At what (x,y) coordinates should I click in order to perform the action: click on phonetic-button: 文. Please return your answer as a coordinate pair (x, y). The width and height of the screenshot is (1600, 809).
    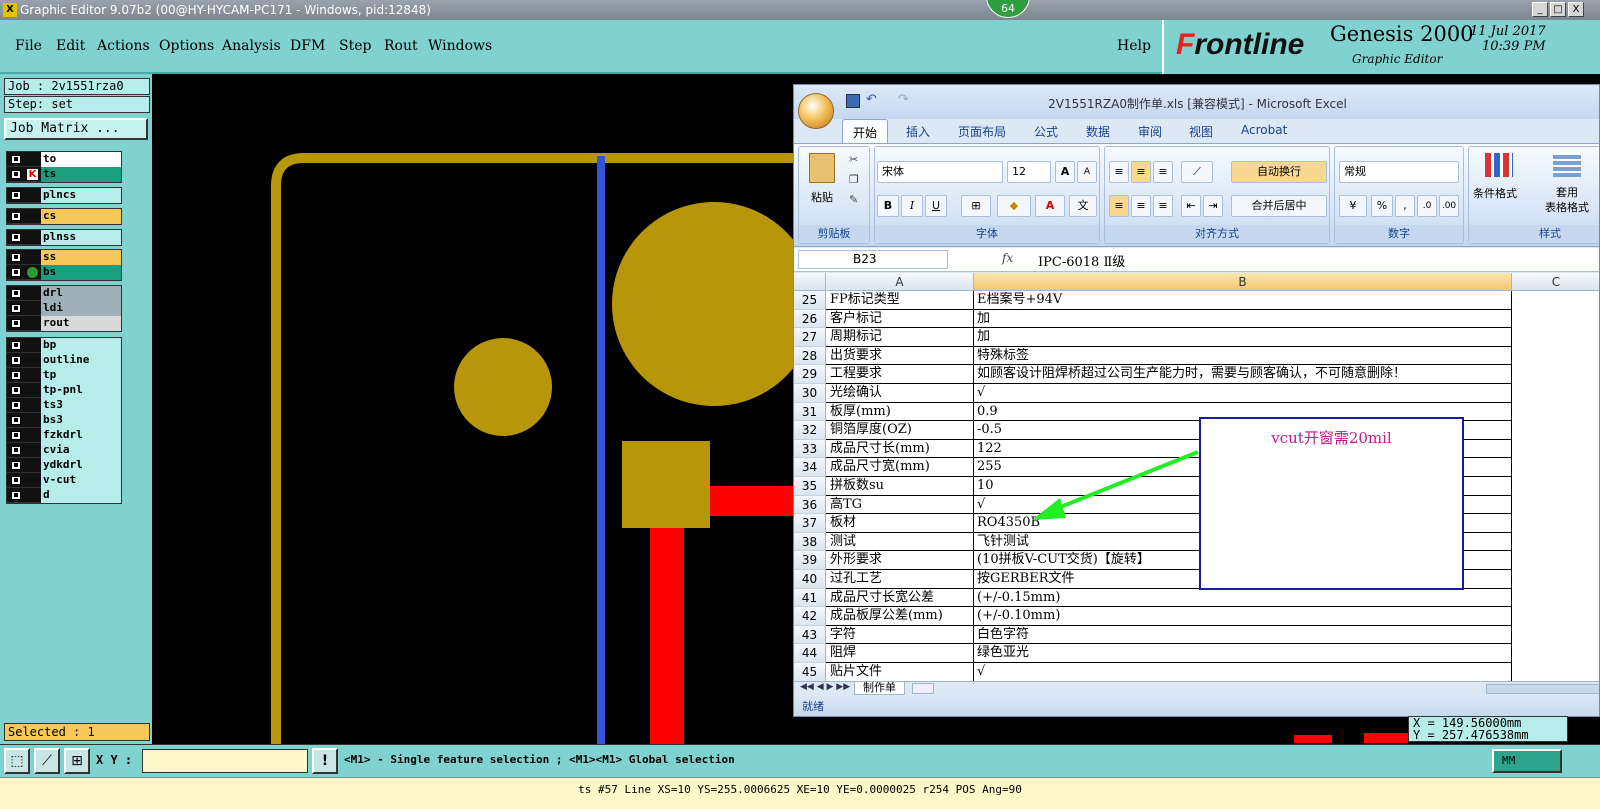
    Looking at the image, I should click on (1083, 206).